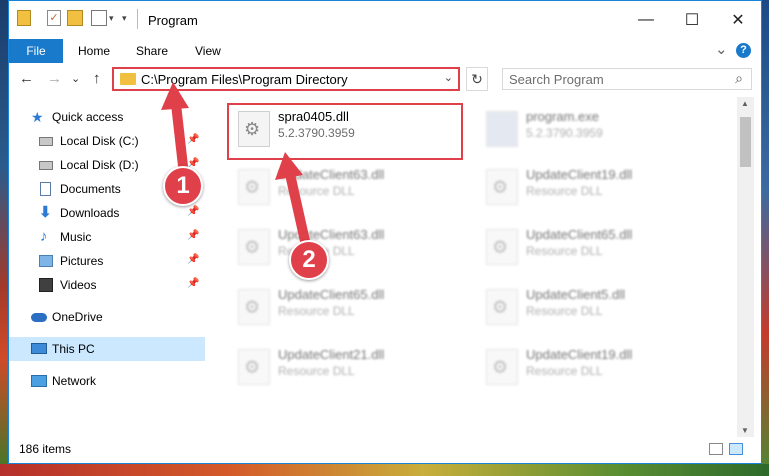 The image size is (769, 476). I want to click on step-2-badge: 2, so click(309, 260).